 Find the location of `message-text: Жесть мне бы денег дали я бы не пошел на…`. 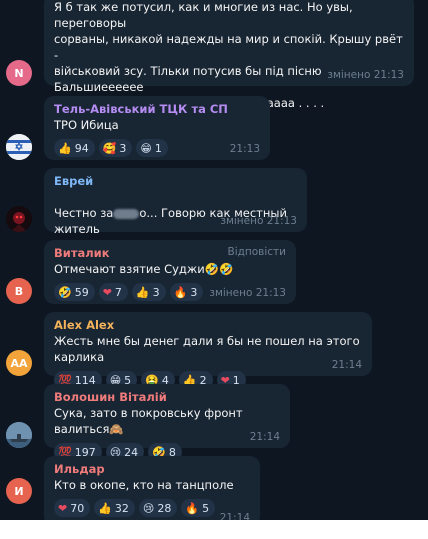

message-text: Жесть мне бы денег дали я бы не пошел на… is located at coordinates (207, 349).